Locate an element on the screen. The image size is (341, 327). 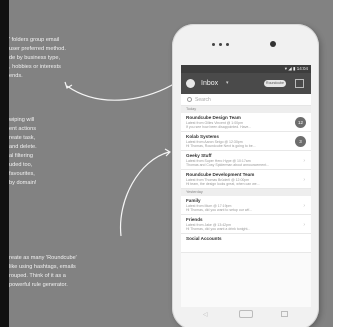
section-header-yesterday: Yesterday is located at coordinates (246, 192).